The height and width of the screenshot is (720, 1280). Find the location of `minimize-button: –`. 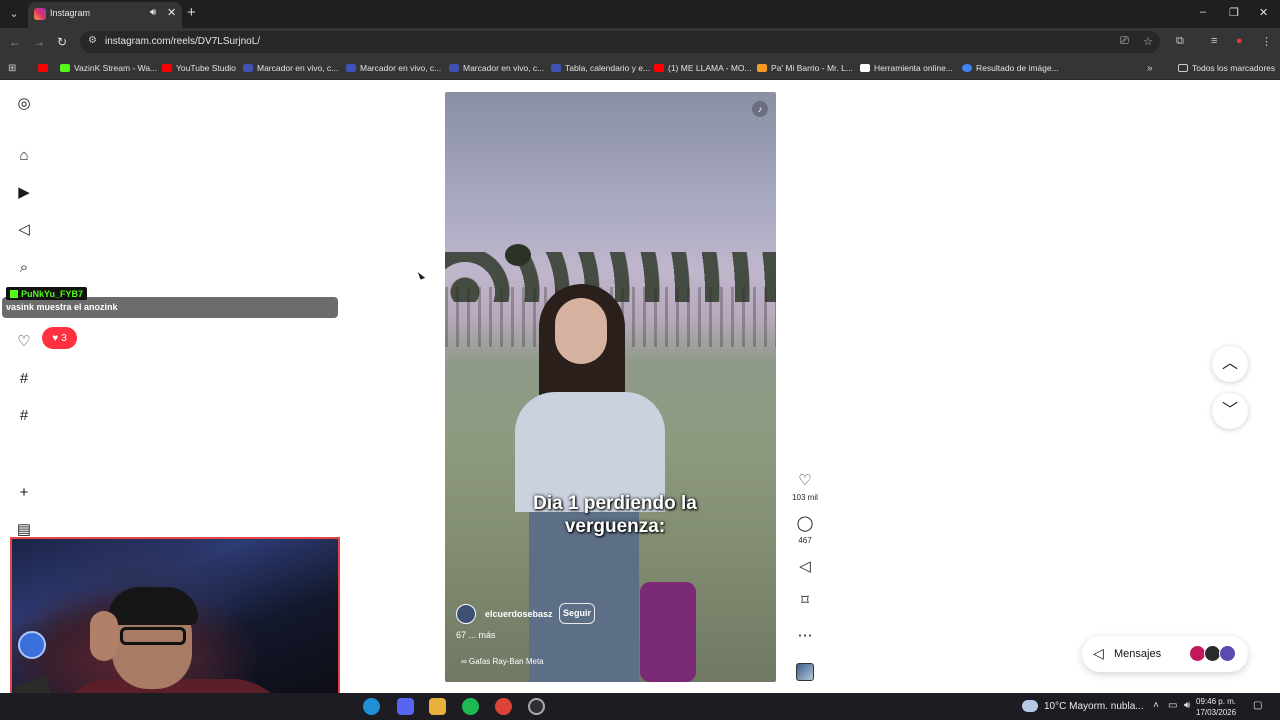

minimize-button: – is located at coordinates (1203, 12).